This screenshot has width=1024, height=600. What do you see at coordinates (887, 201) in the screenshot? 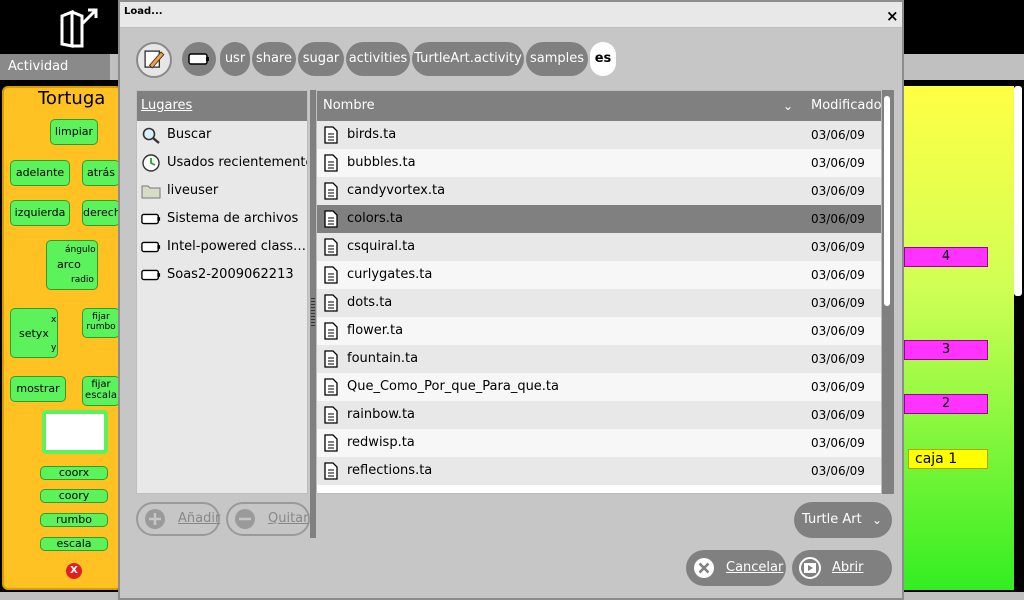
I see `scrollbar-thumb` at bounding box center [887, 201].